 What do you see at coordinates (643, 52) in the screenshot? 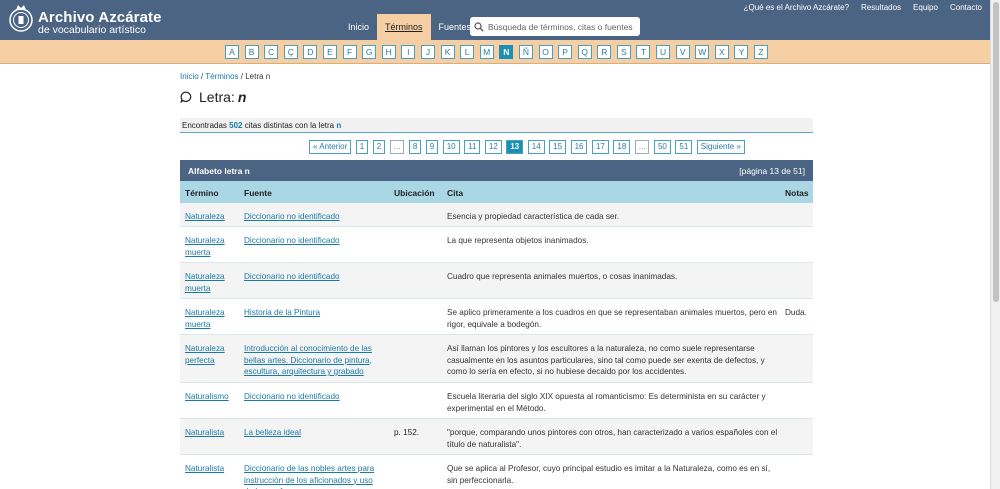
I see `letter-button: T` at bounding box center [643, 52].